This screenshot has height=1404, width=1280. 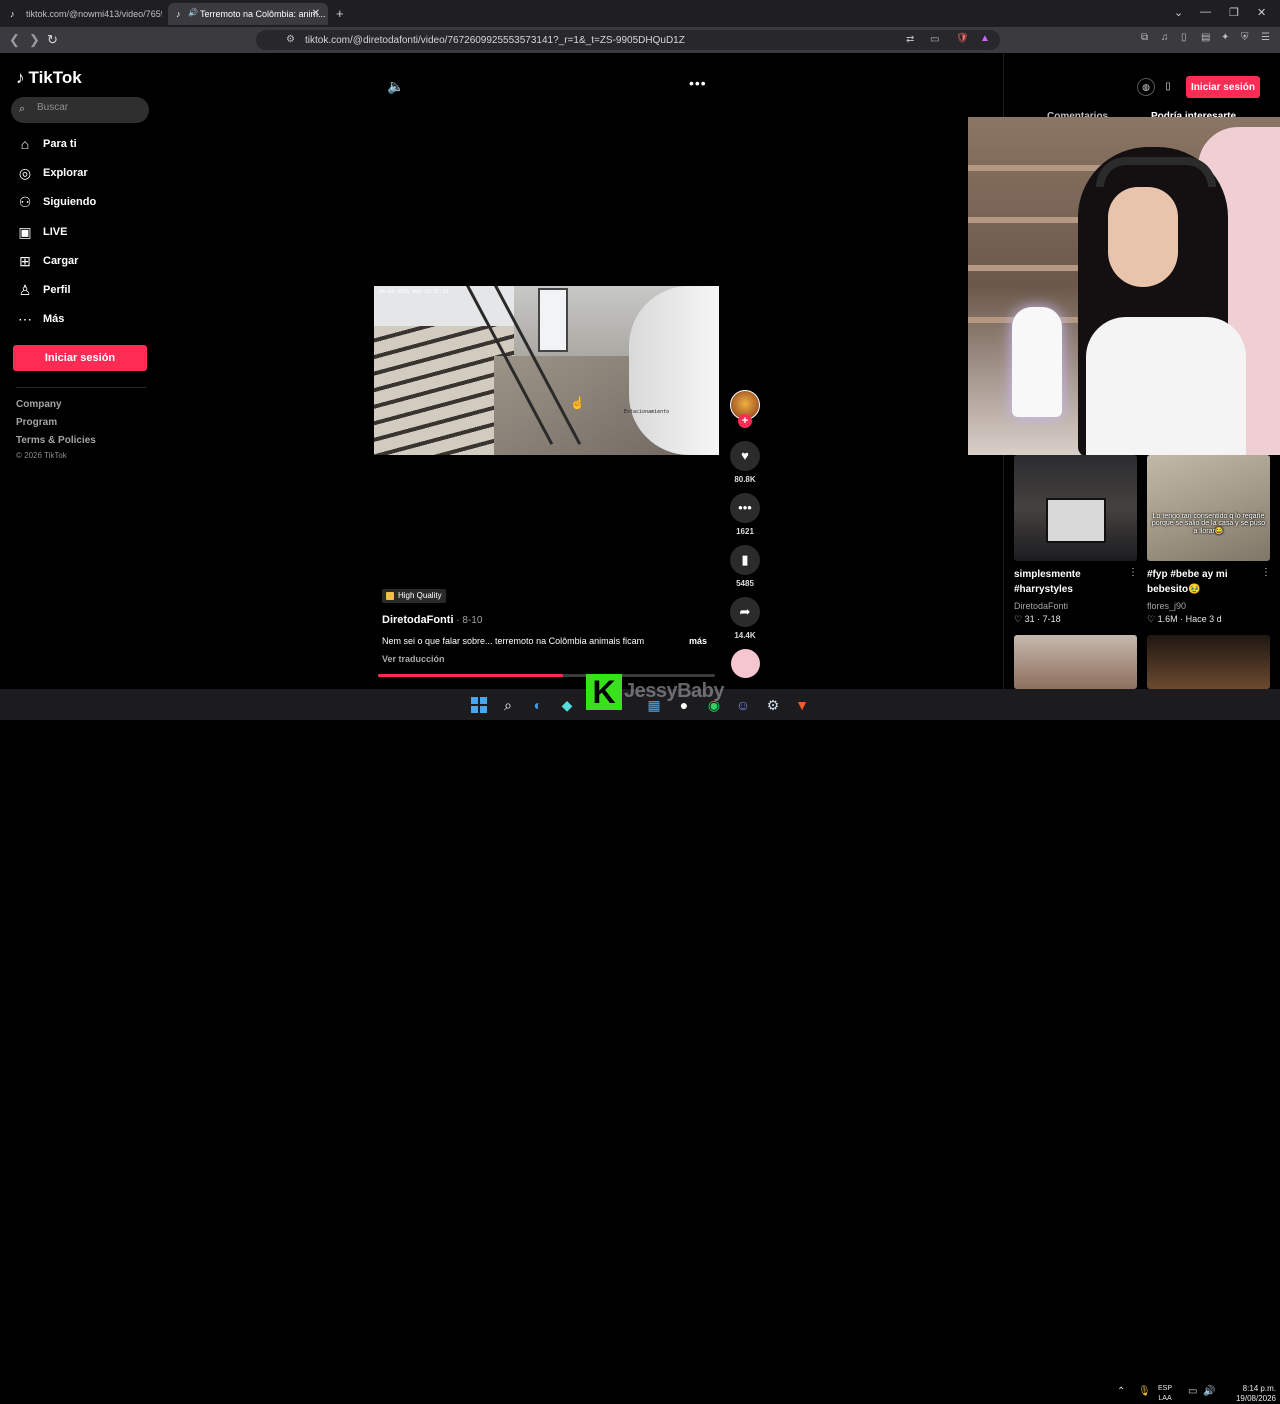 What do you see at coordinates (178, 14) in the screenshot?
I see `tiktok-icon: ♪` at bounding box center [178, 14].